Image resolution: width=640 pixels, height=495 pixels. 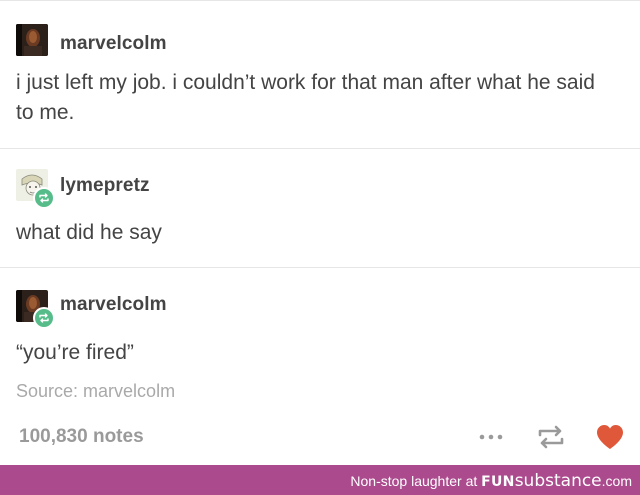 I want to click on post-source: Source: marvelcolm, so click(x=95, y=391).